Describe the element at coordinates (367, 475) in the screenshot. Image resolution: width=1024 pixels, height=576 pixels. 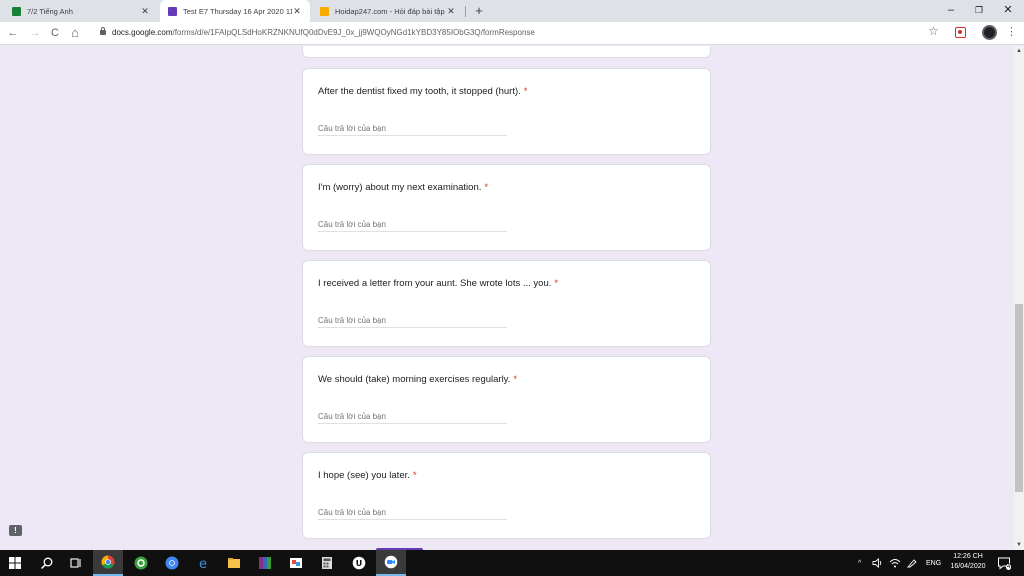
I see `question-text: I hope (see) you later. *` at that location.